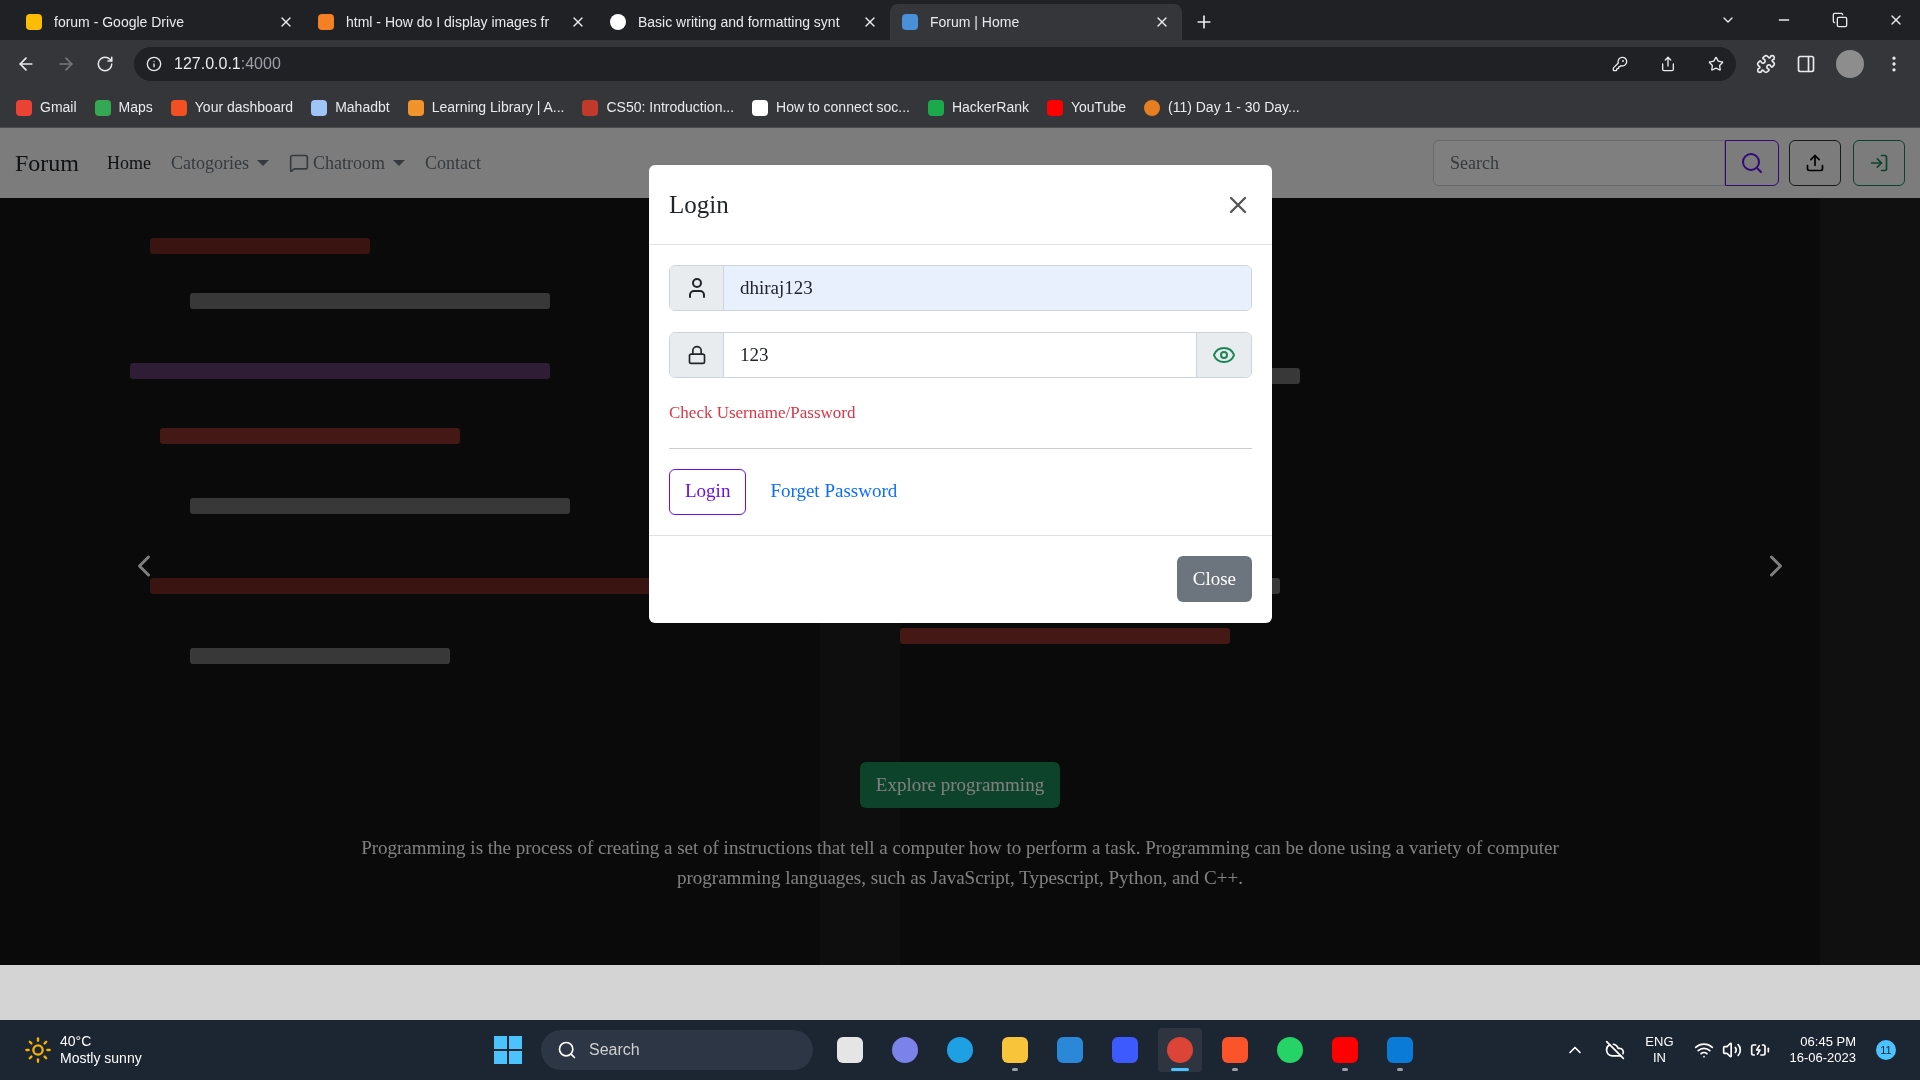 This screenshot has height=1080, width=1920. What do you see at coordinates (47, 163) in the screenshot?
I see `brand: Forum` at bounding box center [47, 163].